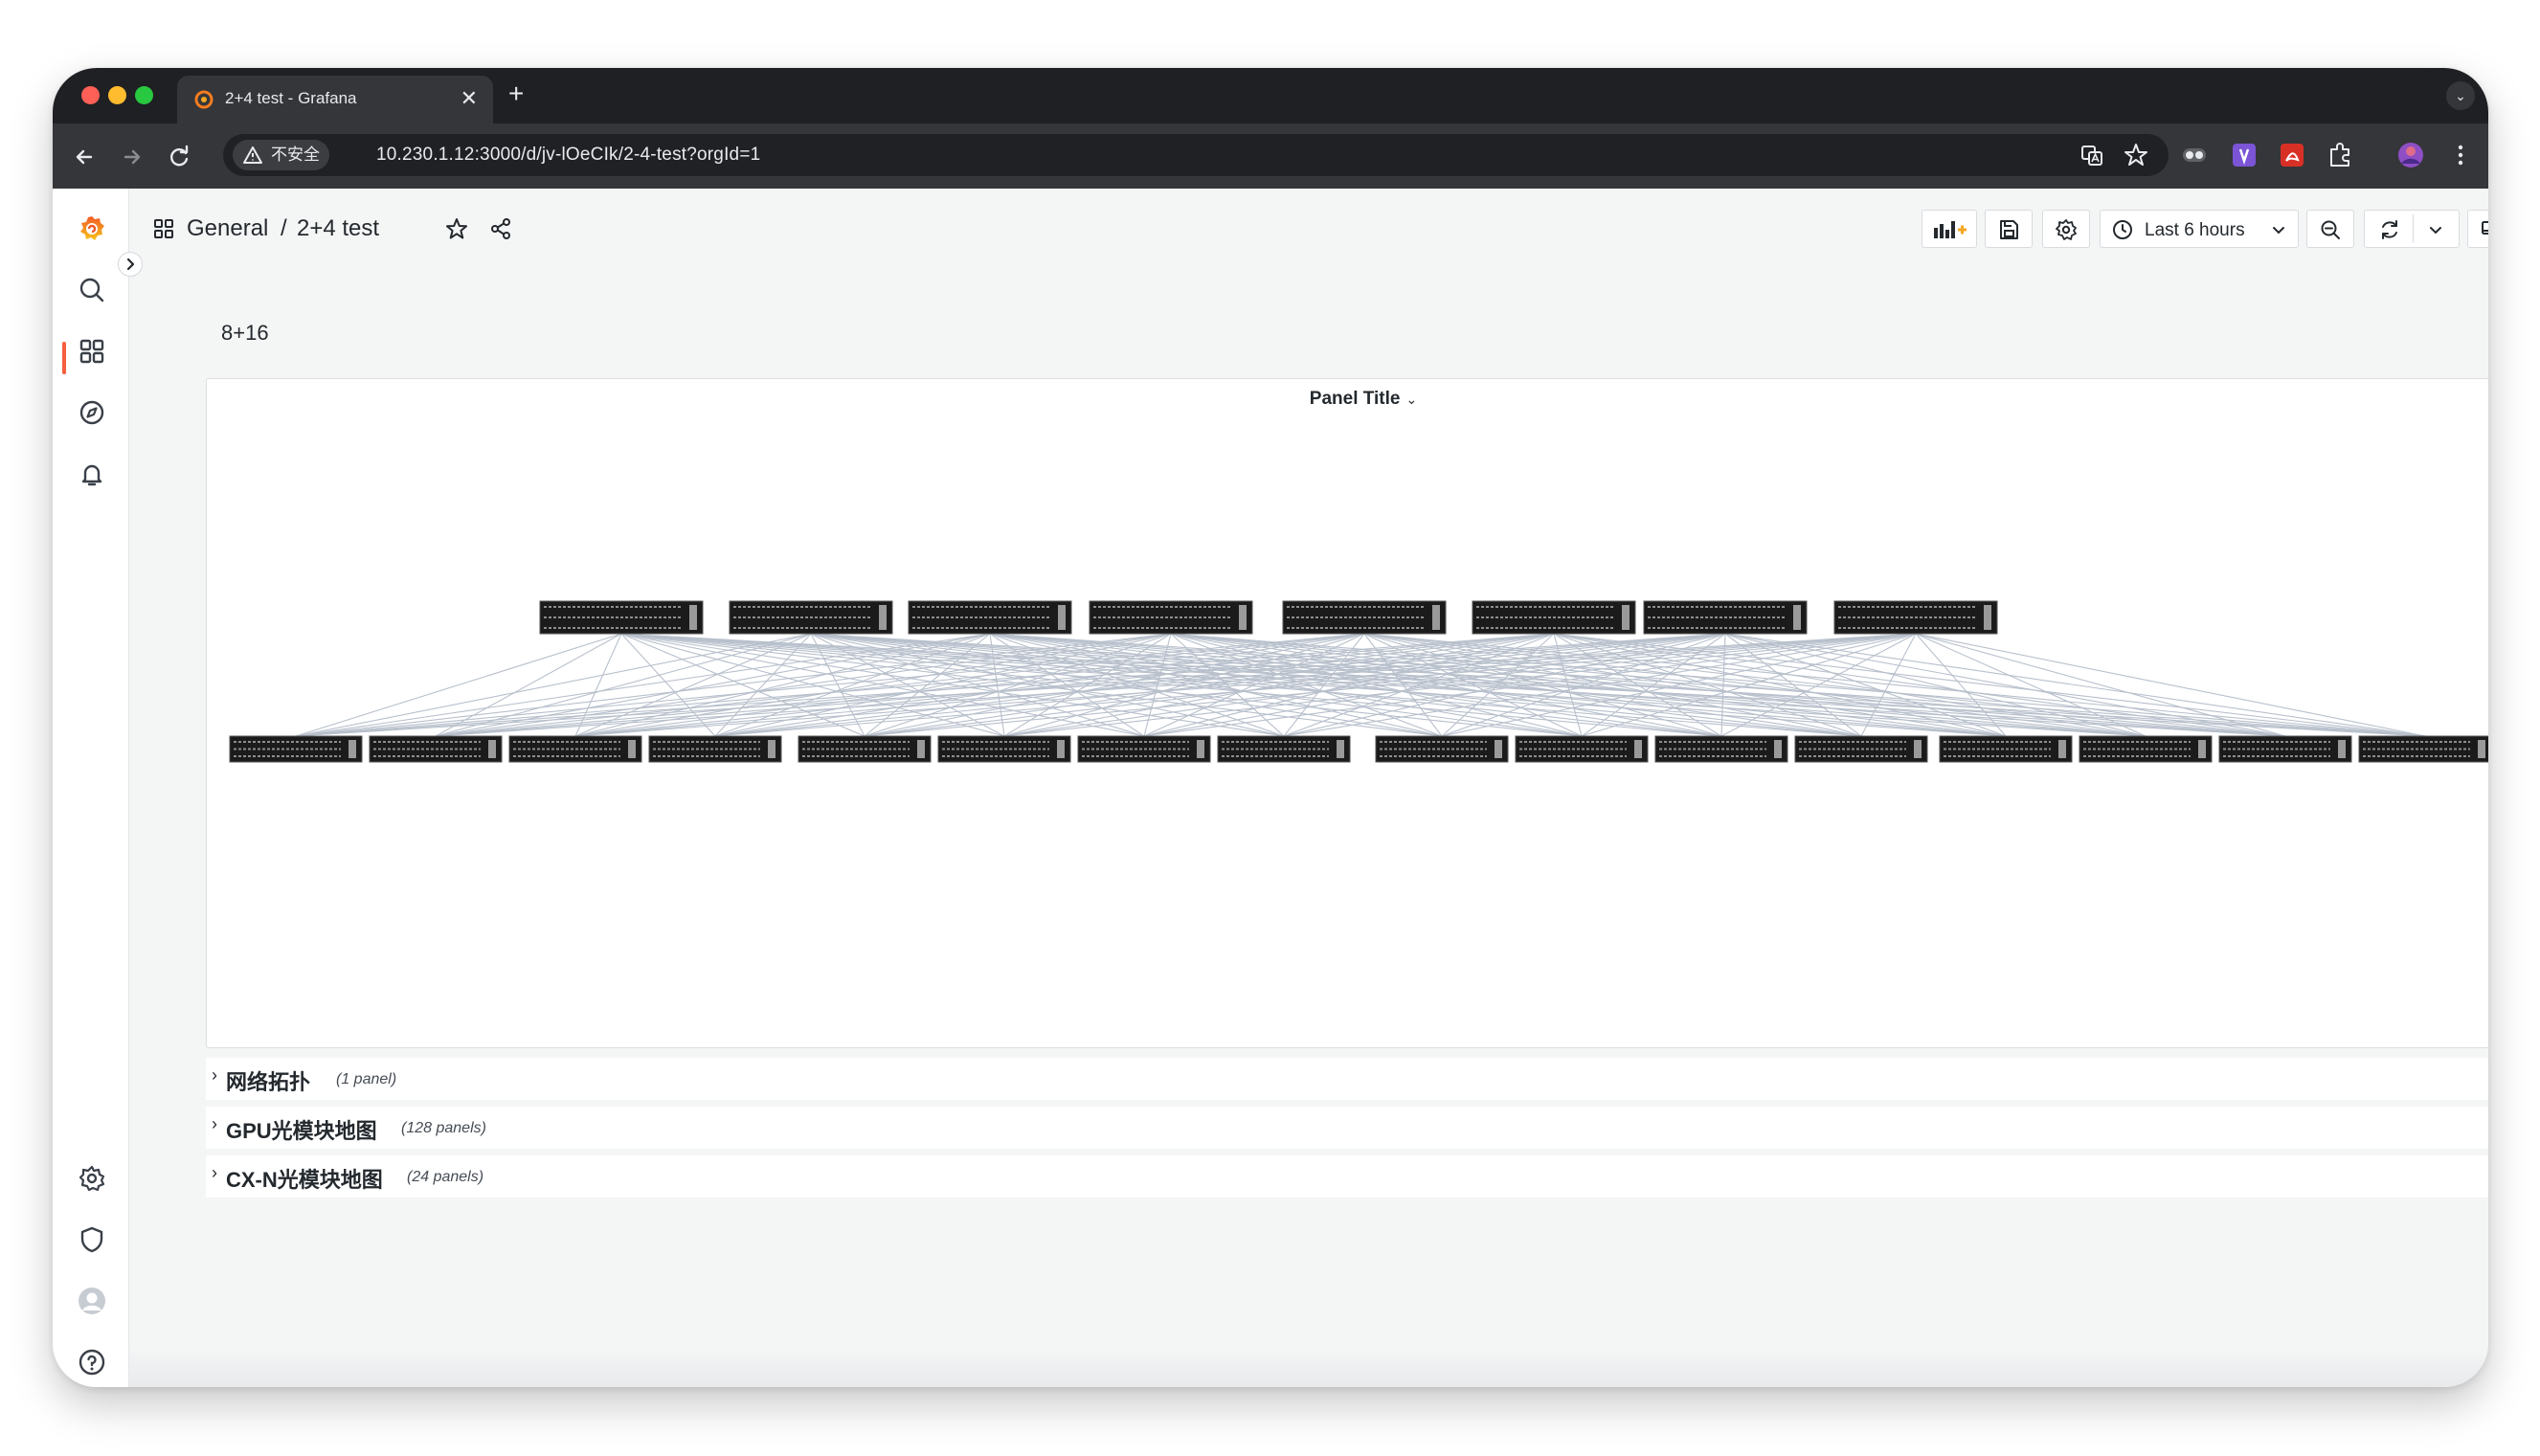 This screenshot has height=1456, width=2540. Describe the element at coordinates (2122, 230) in the screenshot. I see `clock-icon` at that location.